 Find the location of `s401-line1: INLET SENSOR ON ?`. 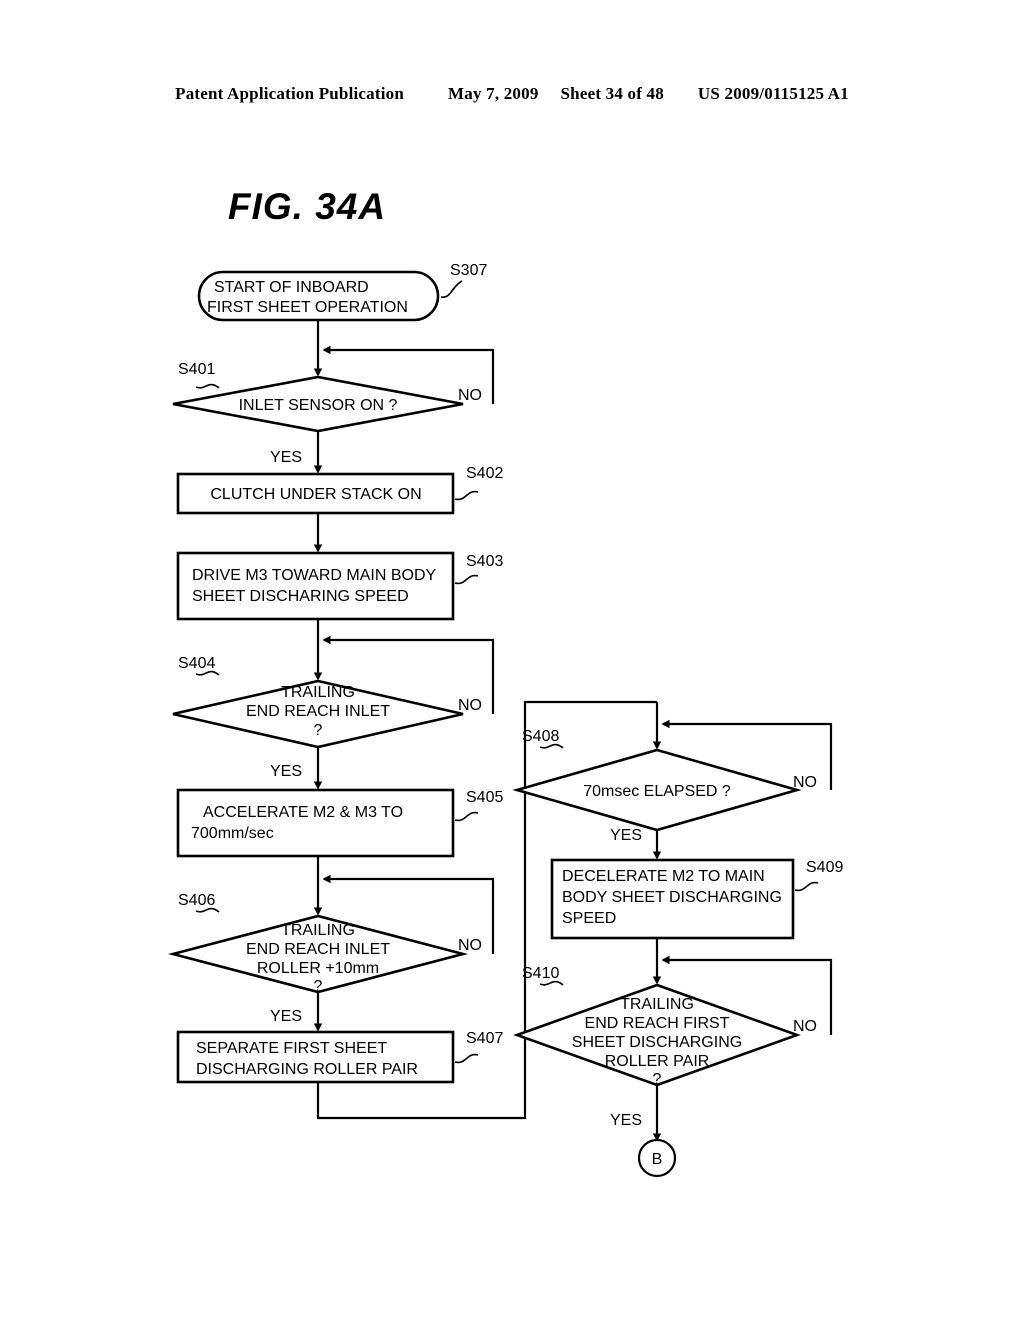

s401-line1: INLET SENSOR ON ? is located at coordinates (318, 405).